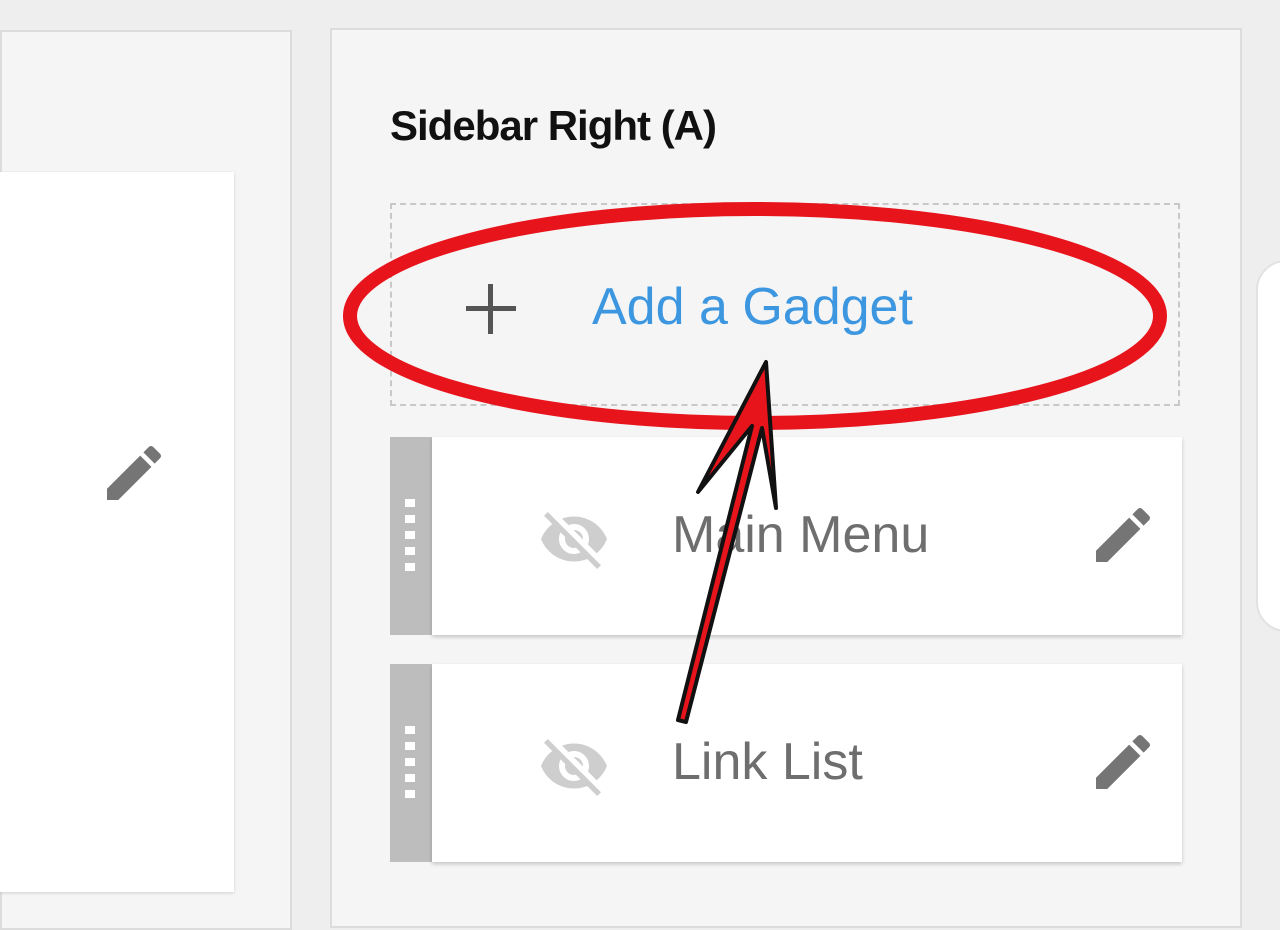 The width and height of the screenshot is (1280, 930). I want to click on section-title: Sidebar Right (A), so click(553, 125).